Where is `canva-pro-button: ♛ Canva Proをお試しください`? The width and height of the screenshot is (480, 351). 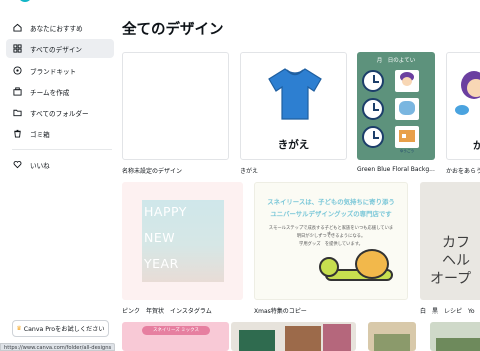
canva-pro-button: ♛ Canva Proをお試しください is located at coordinates (60, 328).